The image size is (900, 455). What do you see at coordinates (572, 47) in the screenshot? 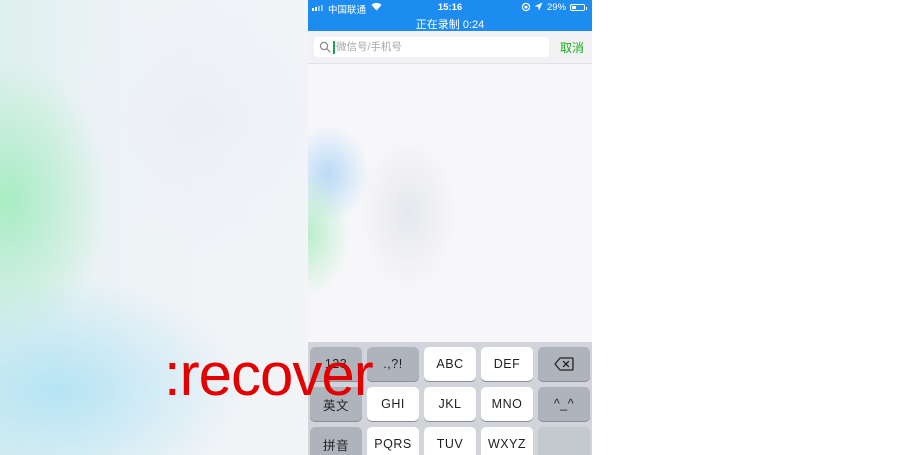
I see `cancel-button: 取消` at bounding box center [572, 47].